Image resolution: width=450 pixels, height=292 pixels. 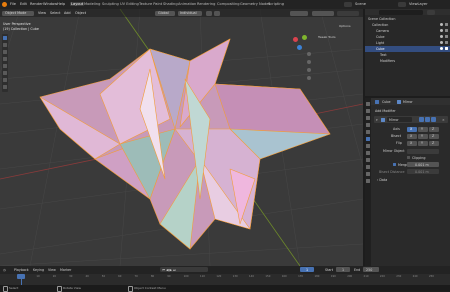 What do you see at coordinates (163, 13) in the screenshot?
I see `transform-orientation-label: Global` at bounding box center [163, 13].